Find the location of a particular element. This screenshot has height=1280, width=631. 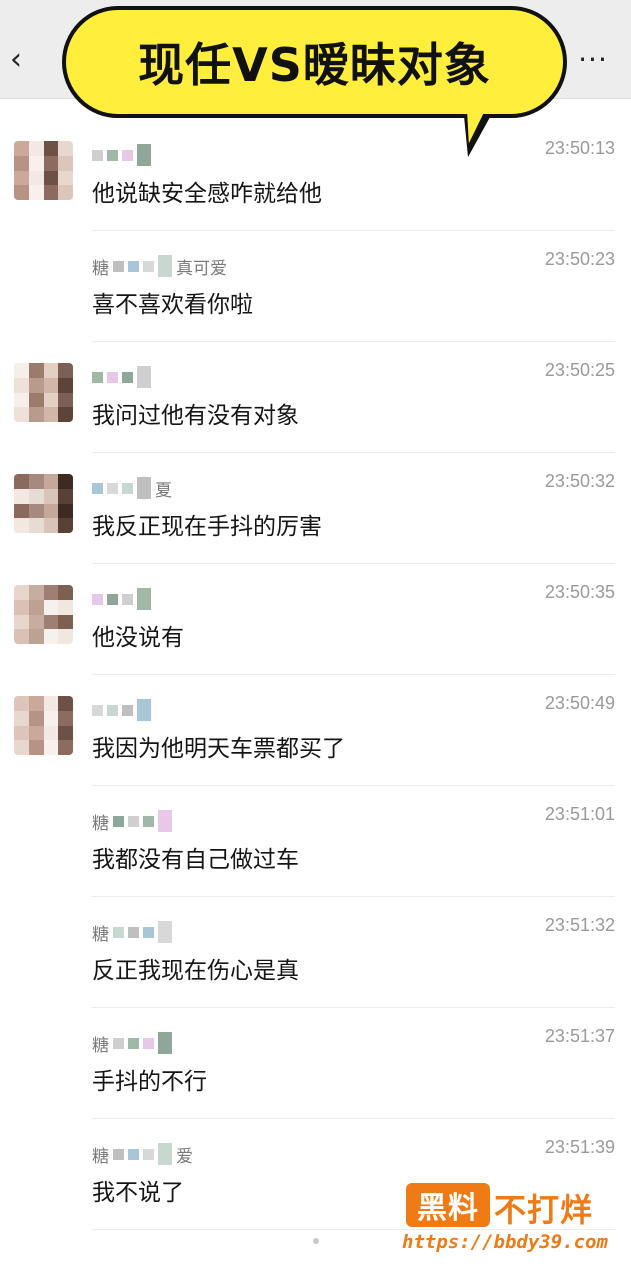

message-row: 夏 23:50:32 我反正现在手抖的厉害 is located at coordinates (315, 508).